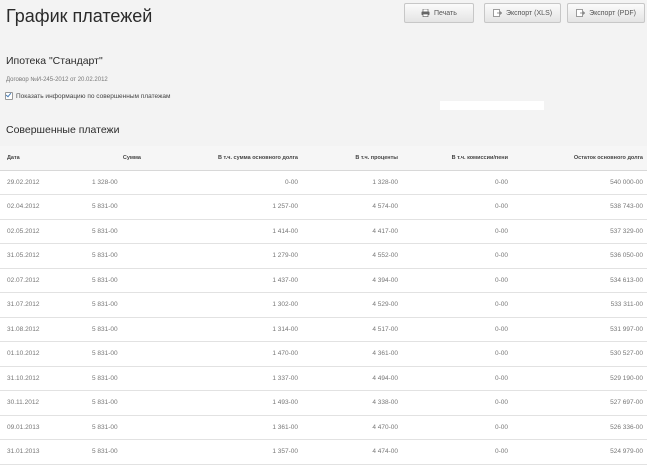 The height and width of the screenshot is (465, 647). Describe the element at coordinates (42, 354) in the screenshot. I see `table-cell: 01.10.2012` at that location.